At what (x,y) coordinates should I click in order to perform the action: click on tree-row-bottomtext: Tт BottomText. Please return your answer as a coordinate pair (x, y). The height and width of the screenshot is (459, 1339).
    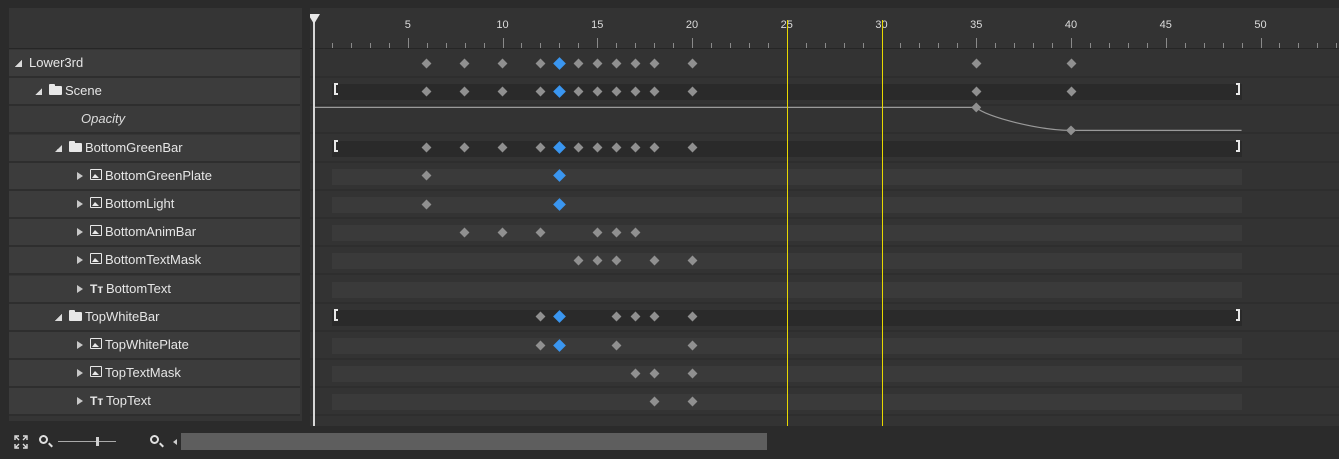
    Looking at the image, I should click on (154, 289).